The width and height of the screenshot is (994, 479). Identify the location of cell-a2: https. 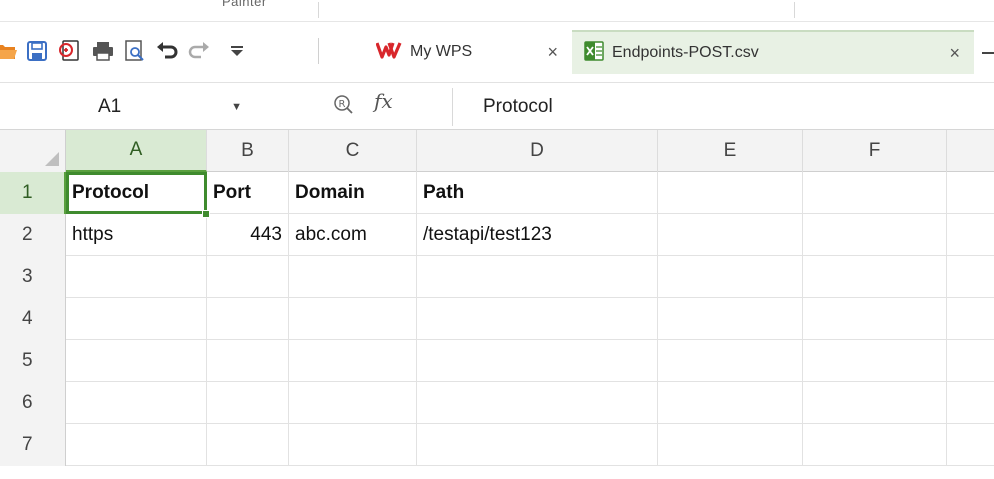
(136, 235).